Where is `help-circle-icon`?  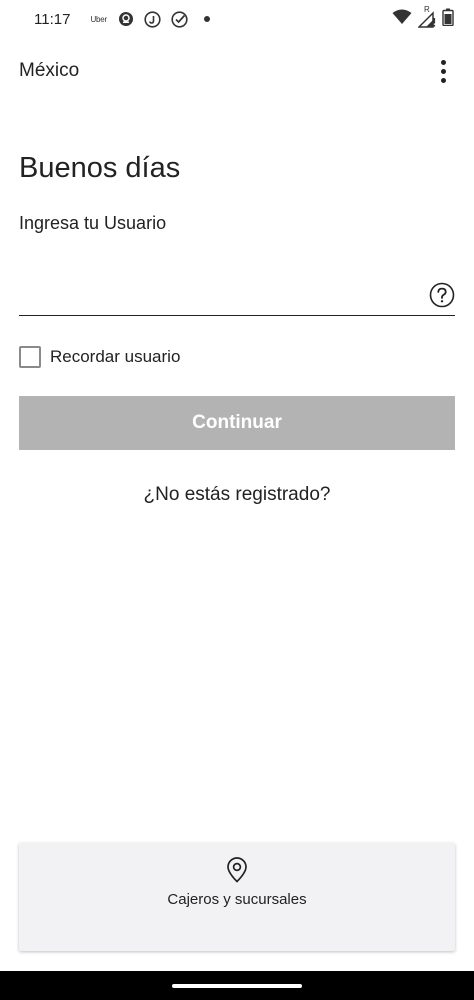 help-circle-icon is located at coordinates (442, 295).